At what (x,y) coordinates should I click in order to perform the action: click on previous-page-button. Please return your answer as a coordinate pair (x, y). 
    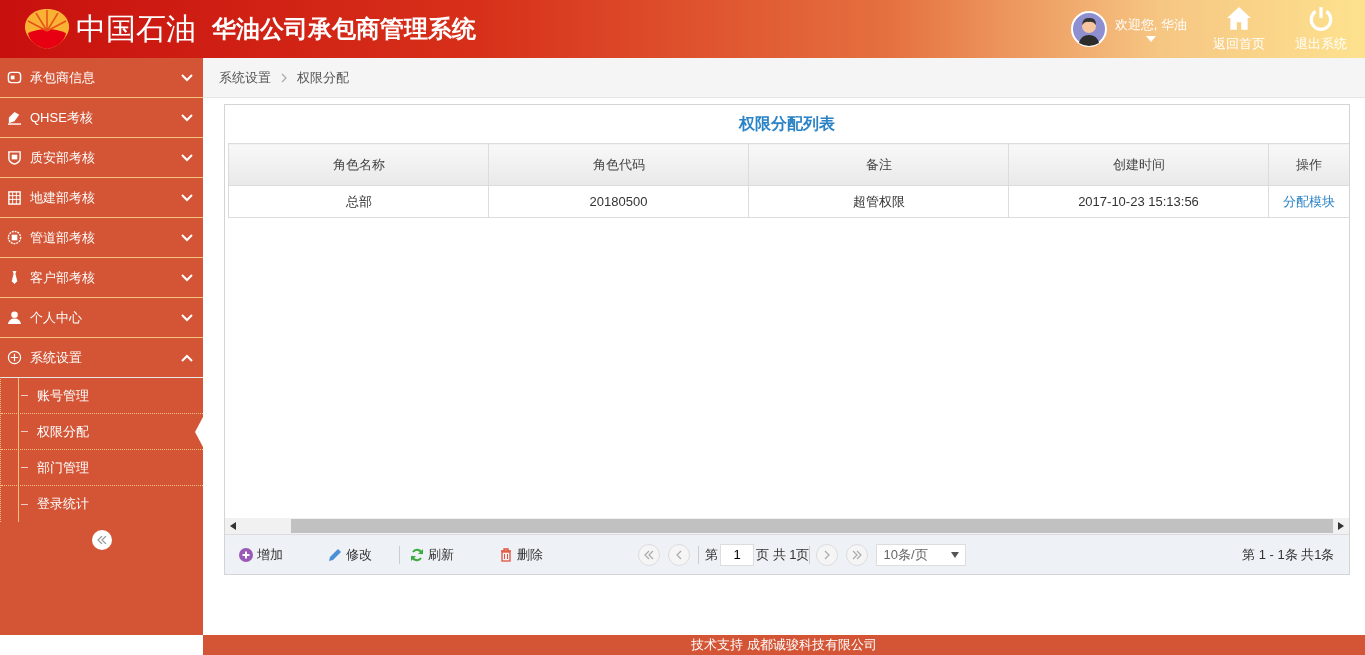
    Looking at the image, I should click on (679, 554).